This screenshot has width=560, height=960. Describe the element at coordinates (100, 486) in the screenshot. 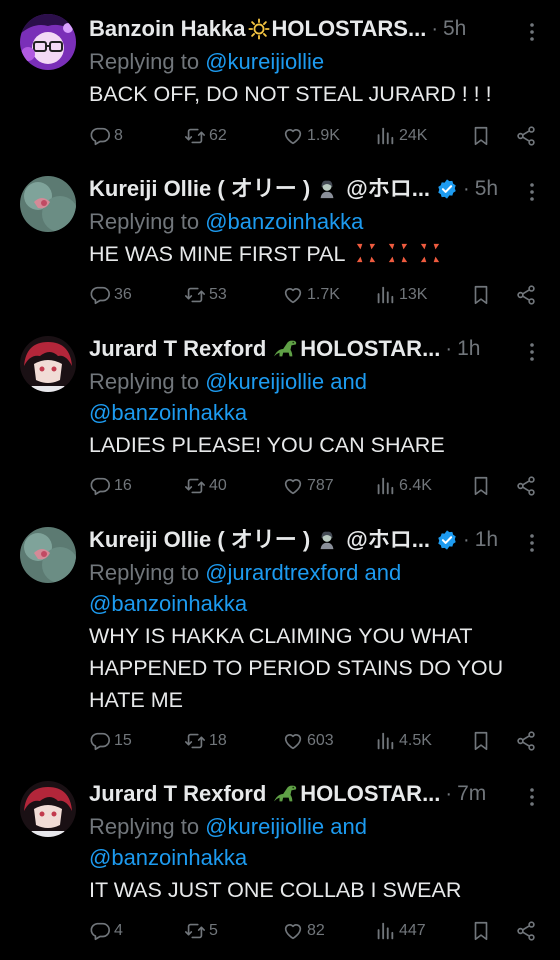

I see `speech-bubble-icon` at that location.